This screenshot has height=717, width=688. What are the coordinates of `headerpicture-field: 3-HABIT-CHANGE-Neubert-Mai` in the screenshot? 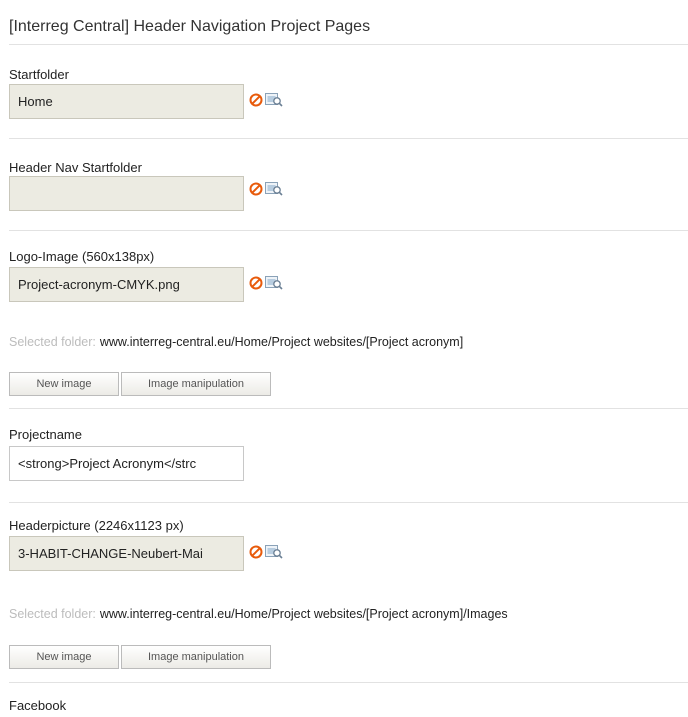 It's located at (126, 553).